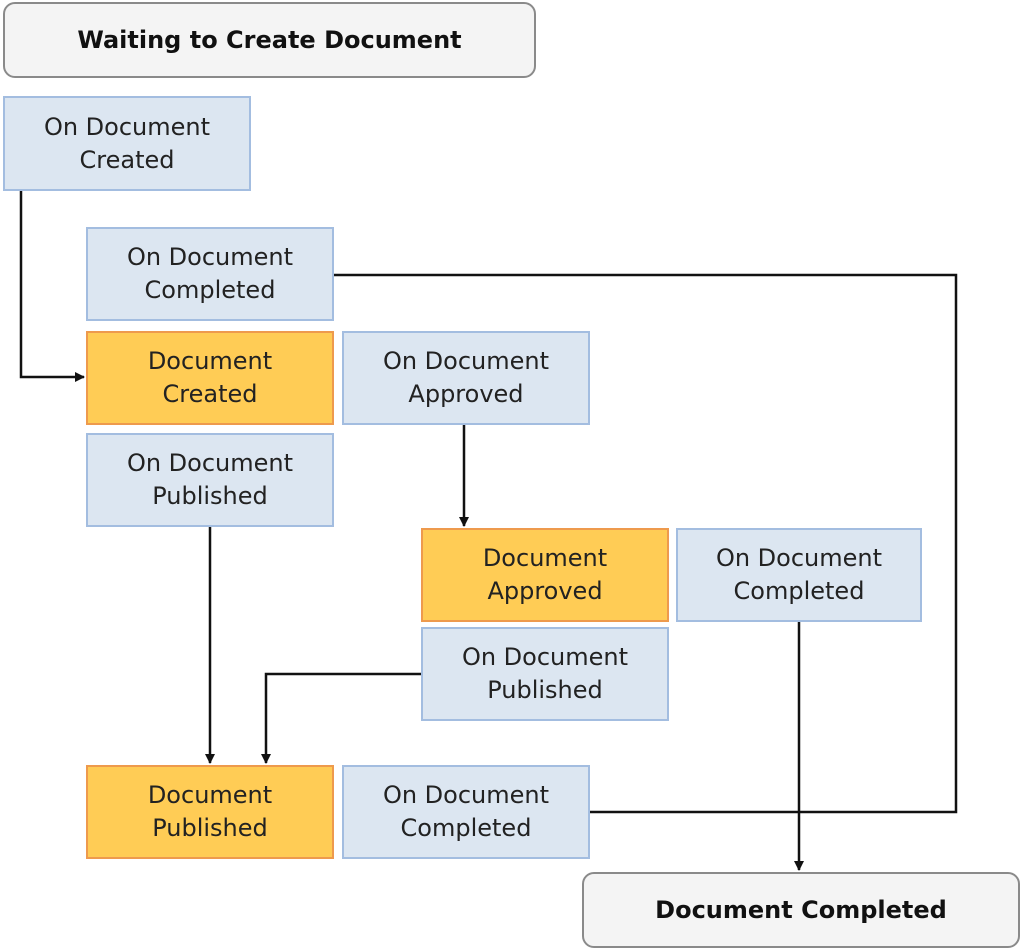  What do you see at coordinates (269, 40) in the screenshot?
I see `start-state: Waiting to Create Document` at bounding box center [269, 40].